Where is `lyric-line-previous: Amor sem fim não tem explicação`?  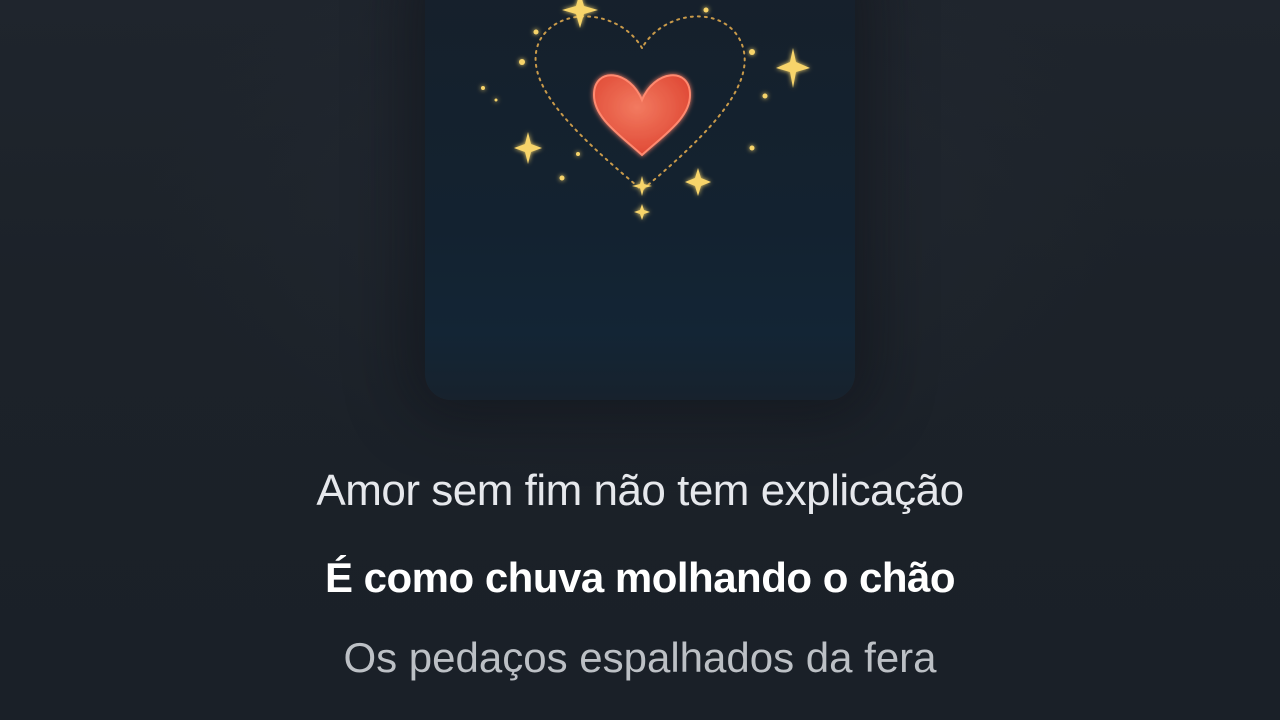
lyric-line-previous: Amor sem fim não tem explicação is located at coordinates (640, 491).